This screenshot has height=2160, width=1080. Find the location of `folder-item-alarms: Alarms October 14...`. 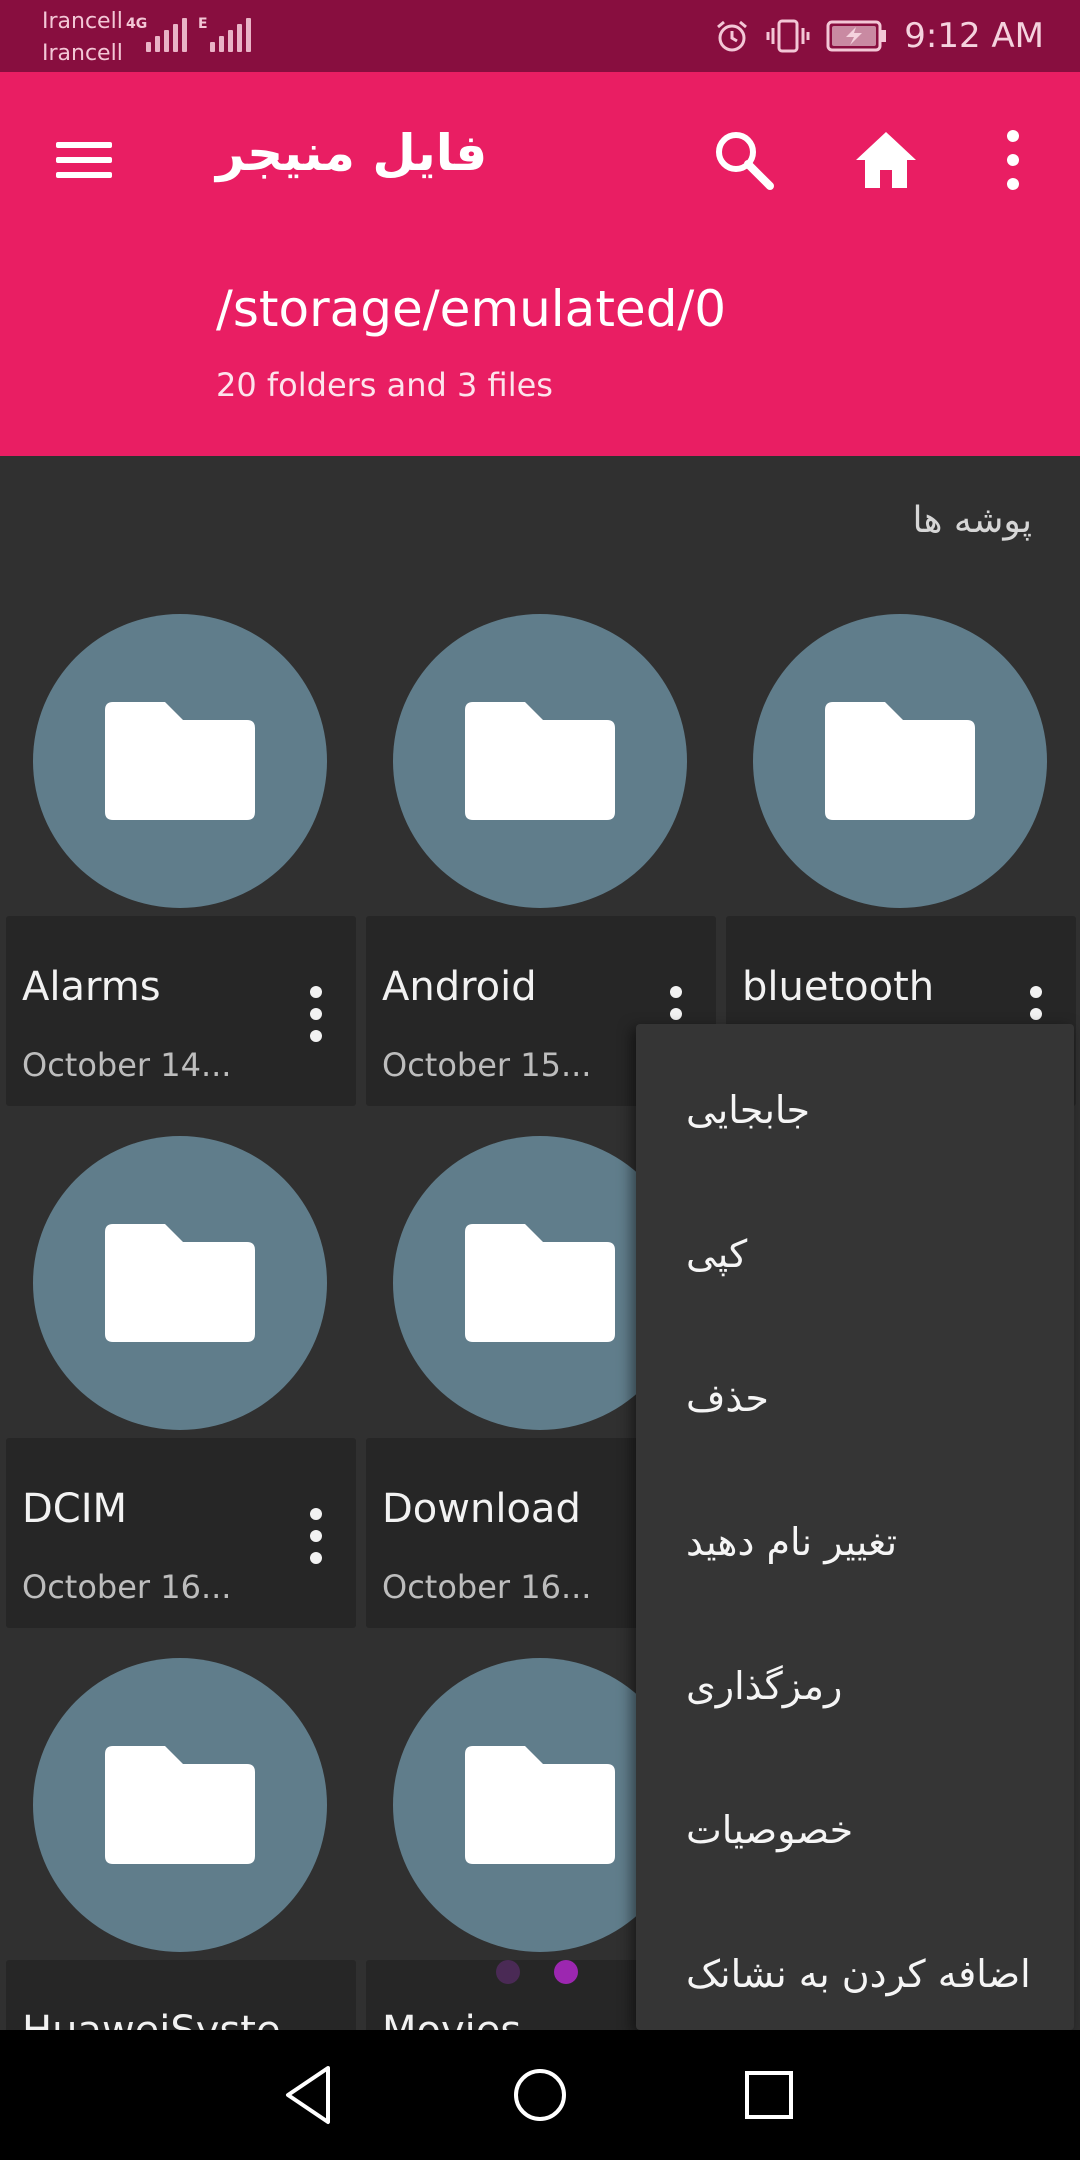

folder-item-alarms: Alarms October 14... is located at coordinates (181, 874).